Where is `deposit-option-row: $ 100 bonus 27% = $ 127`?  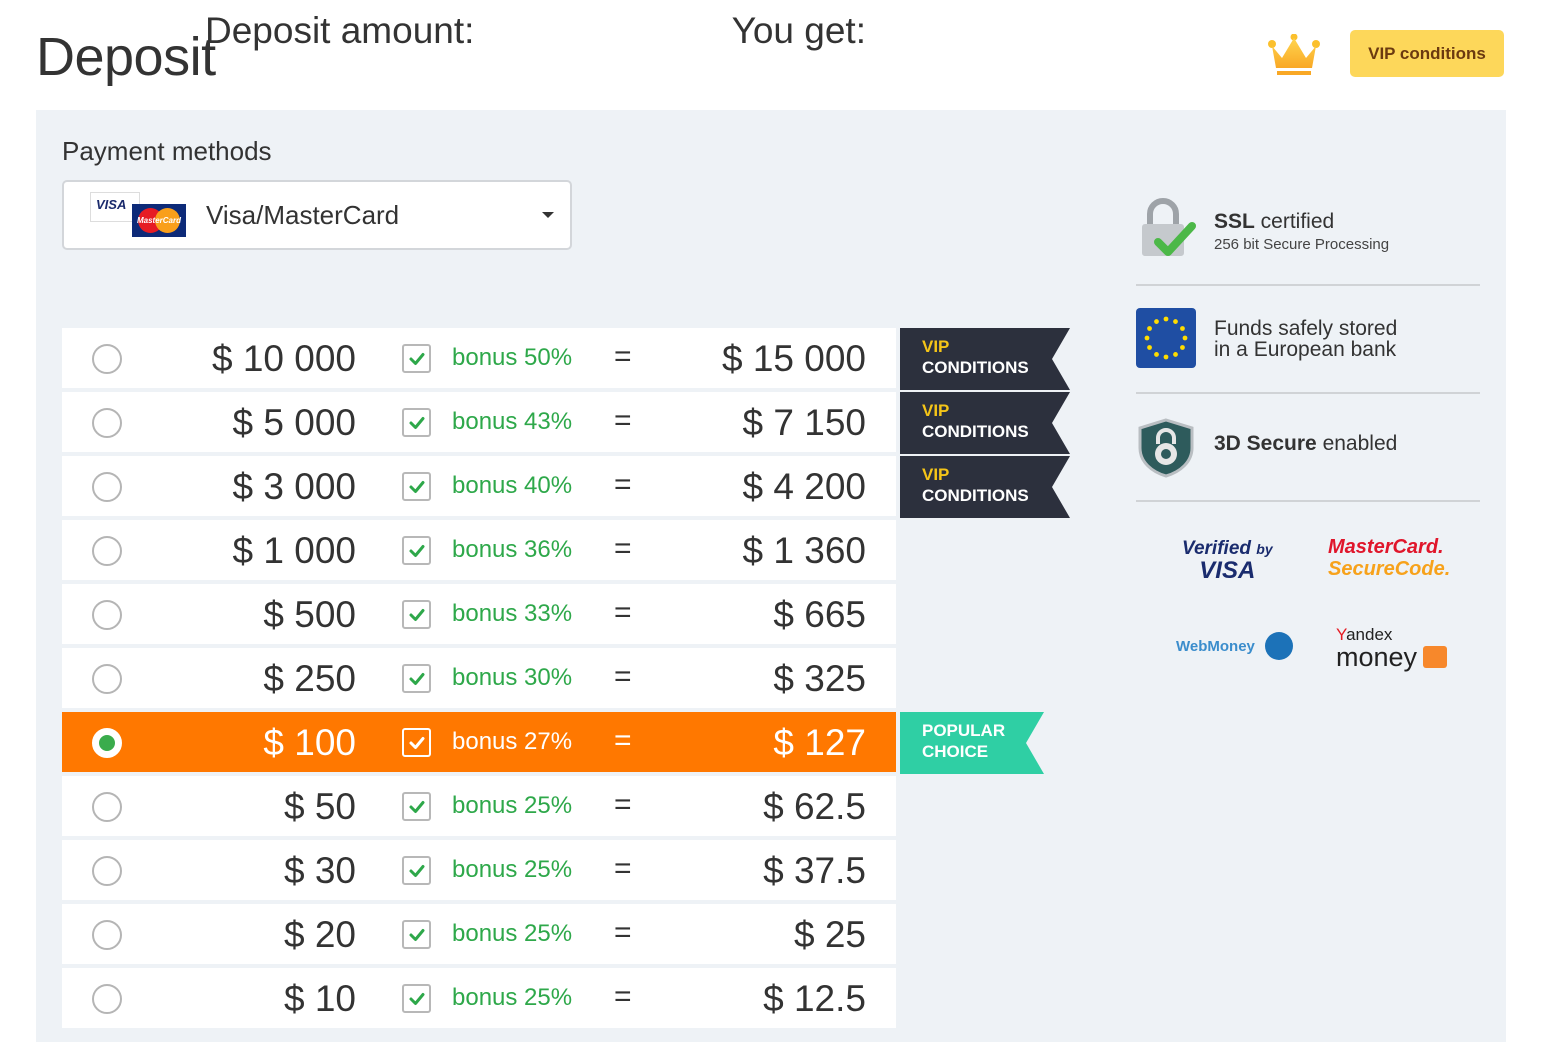
deposit-option-row: $ 100 bonus 27% = $ 127 is located at coordinates (479, 742).